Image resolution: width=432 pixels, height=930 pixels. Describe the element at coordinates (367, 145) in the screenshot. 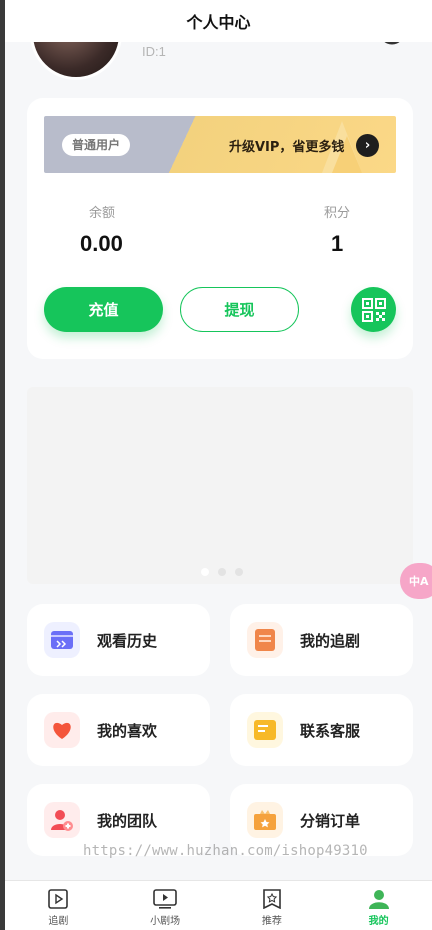

I see `chevron-right-icon: ›` at that location.